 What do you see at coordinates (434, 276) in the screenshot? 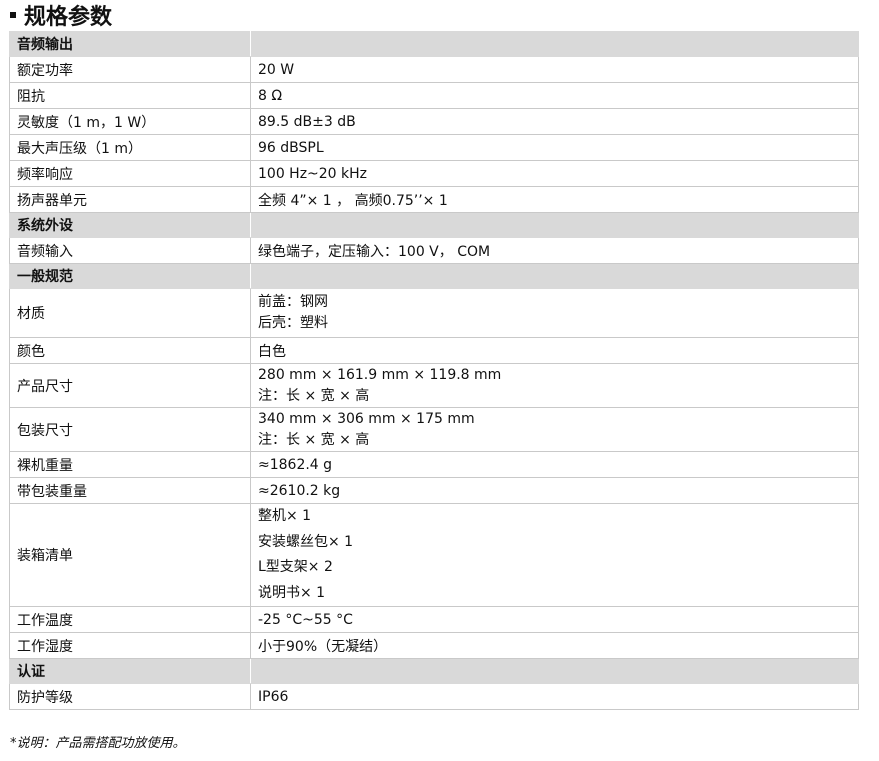
I see `section-header-general: 一般规范` at bounding box center [434, 276].